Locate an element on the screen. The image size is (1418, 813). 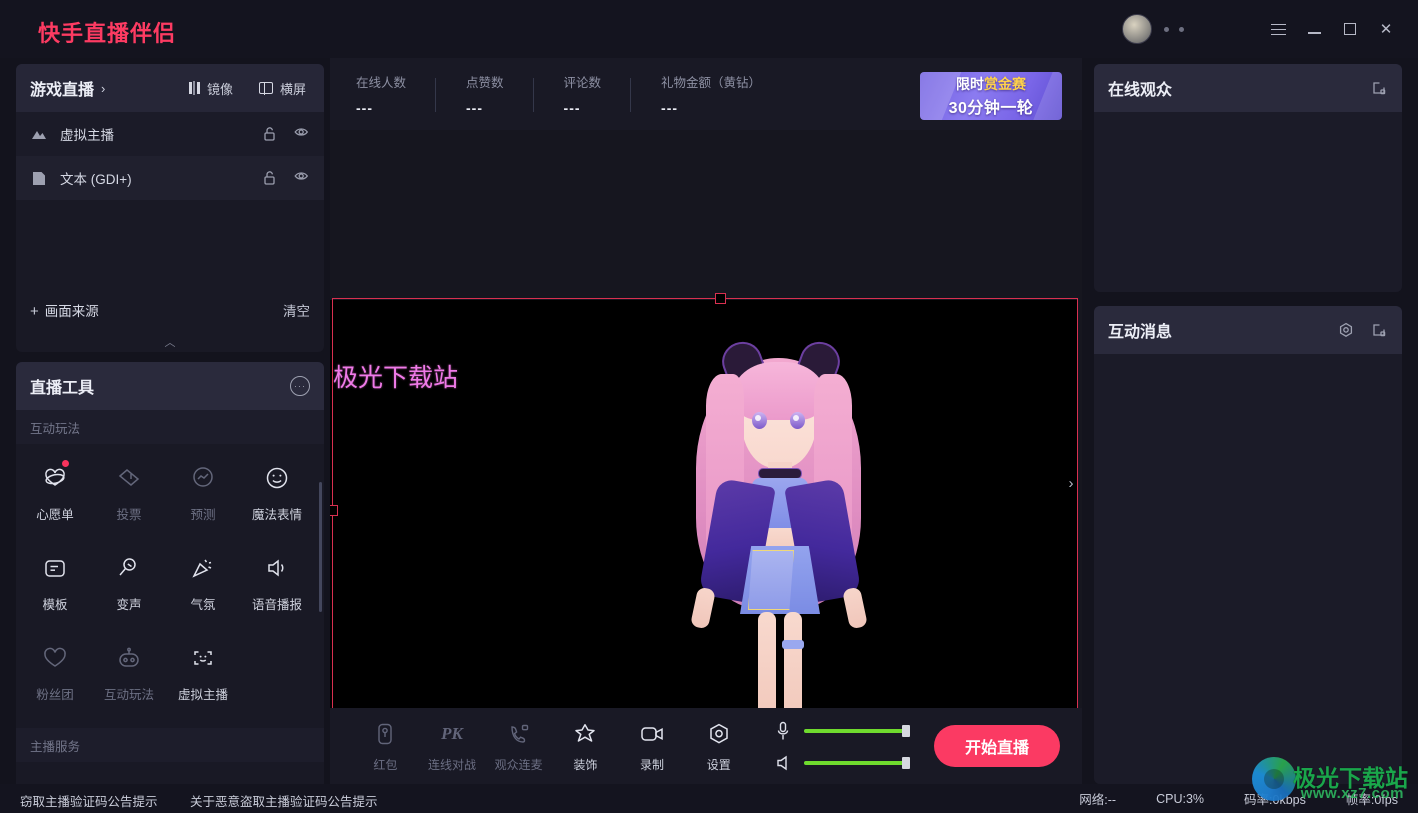
tool-vote: 投票 is located at coordinates (129, 497).